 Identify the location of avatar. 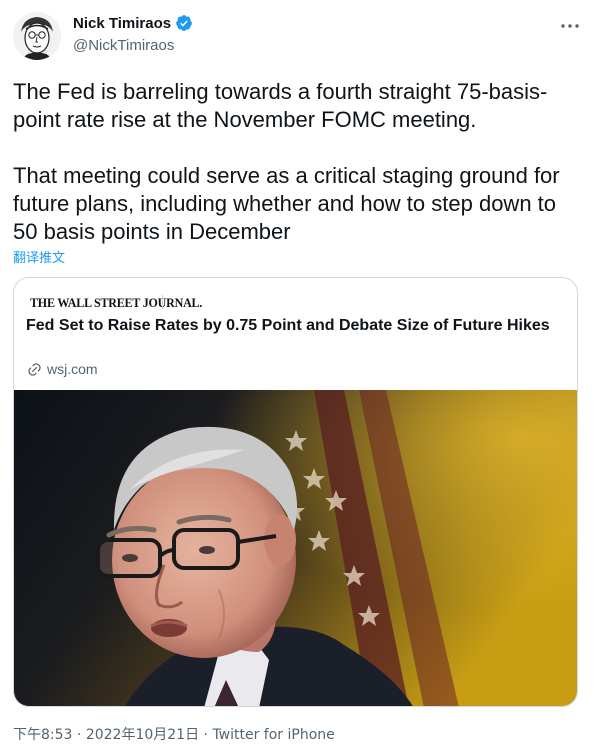
(37, 36).